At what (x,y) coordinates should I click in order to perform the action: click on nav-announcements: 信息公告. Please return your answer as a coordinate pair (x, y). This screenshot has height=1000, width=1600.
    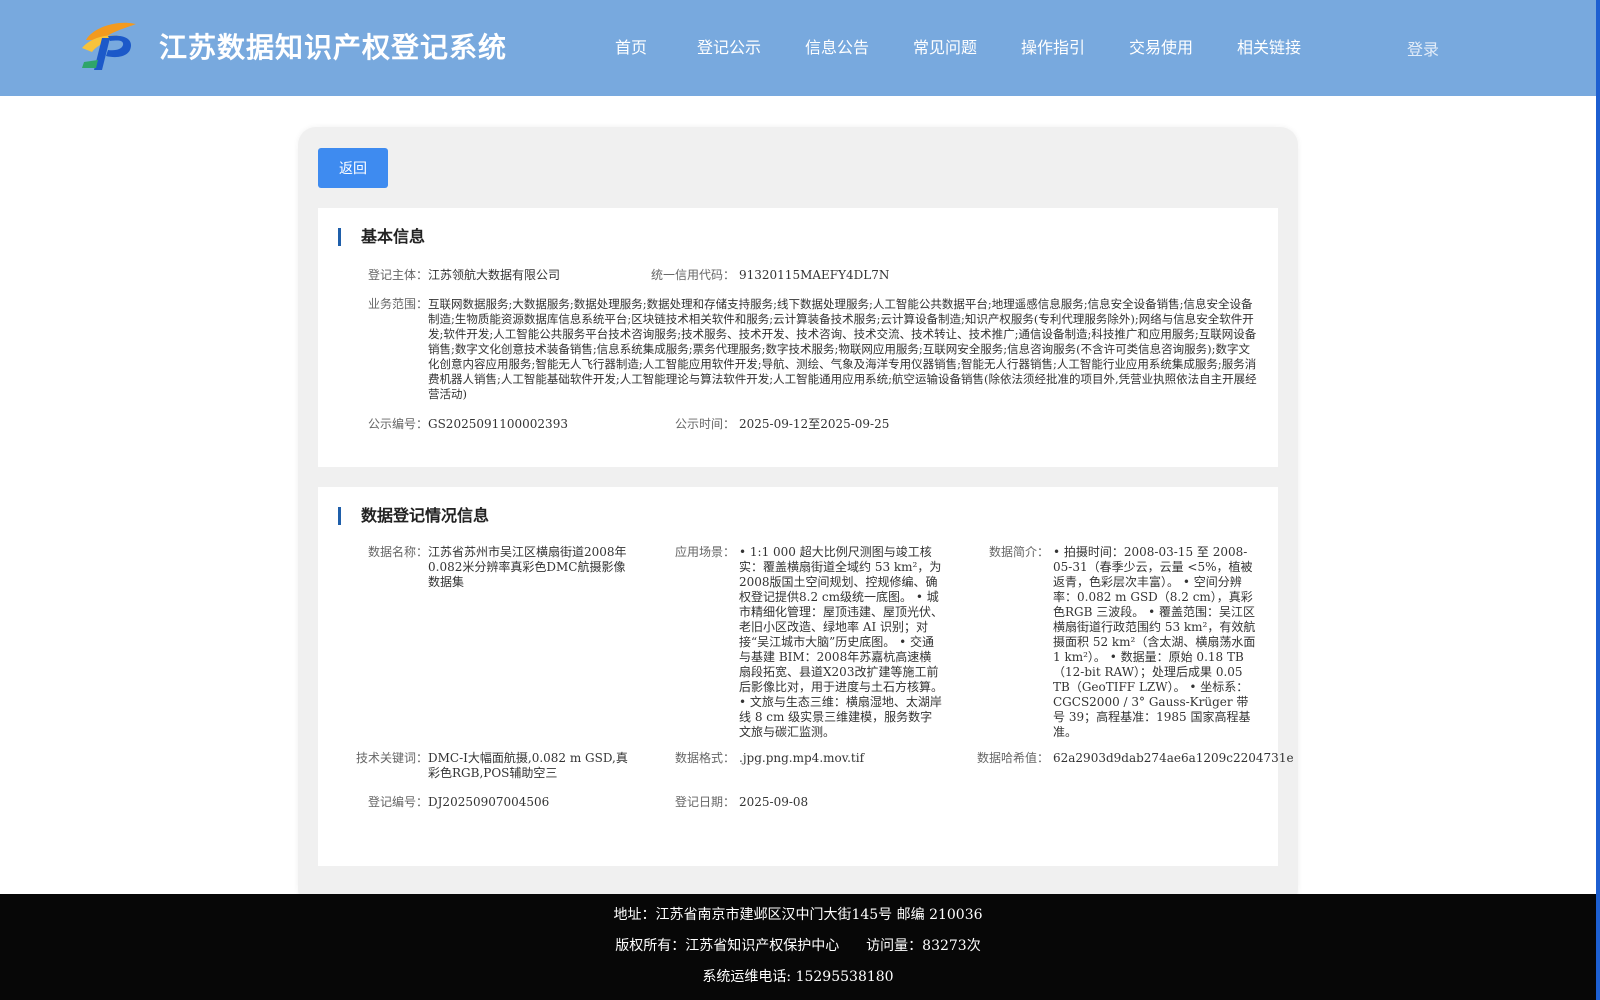
    Looking at the image, I should click on (859, 46).